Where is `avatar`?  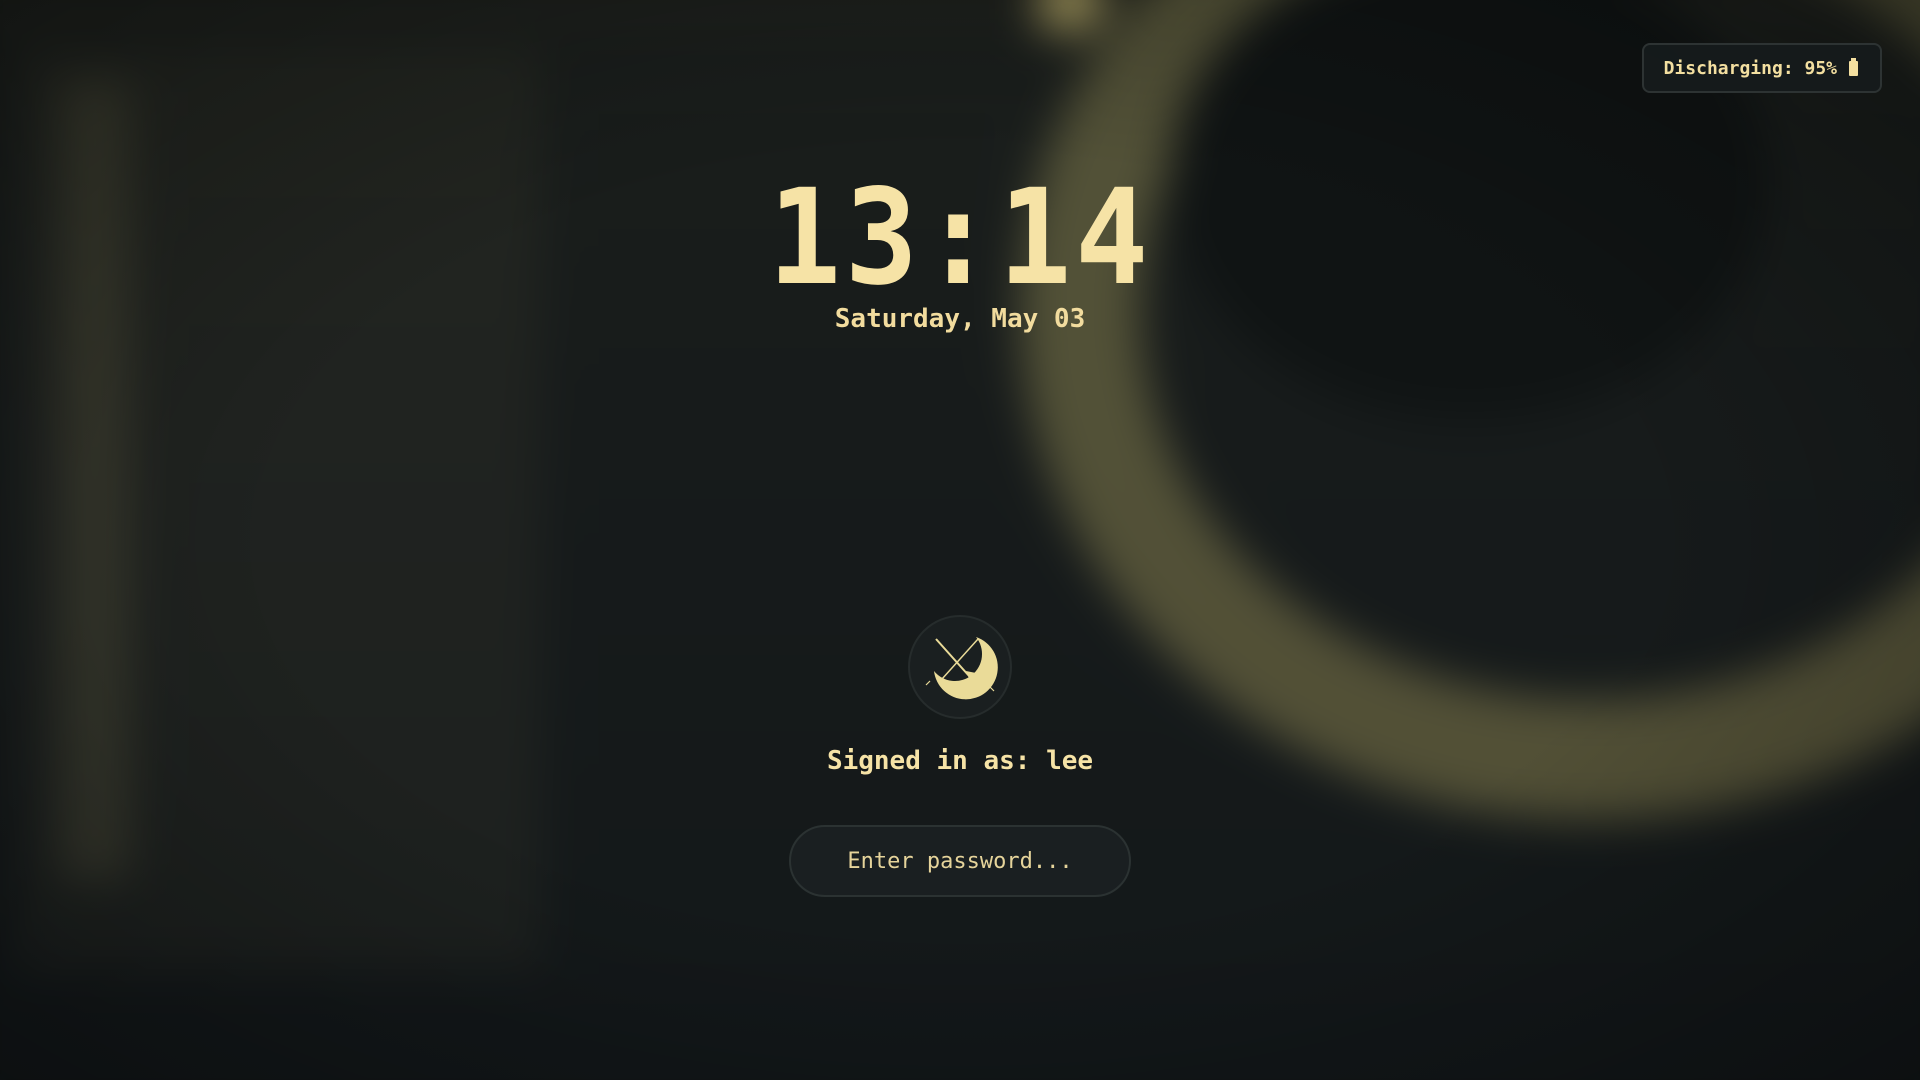 avatar is located at coordinates (960, 667).